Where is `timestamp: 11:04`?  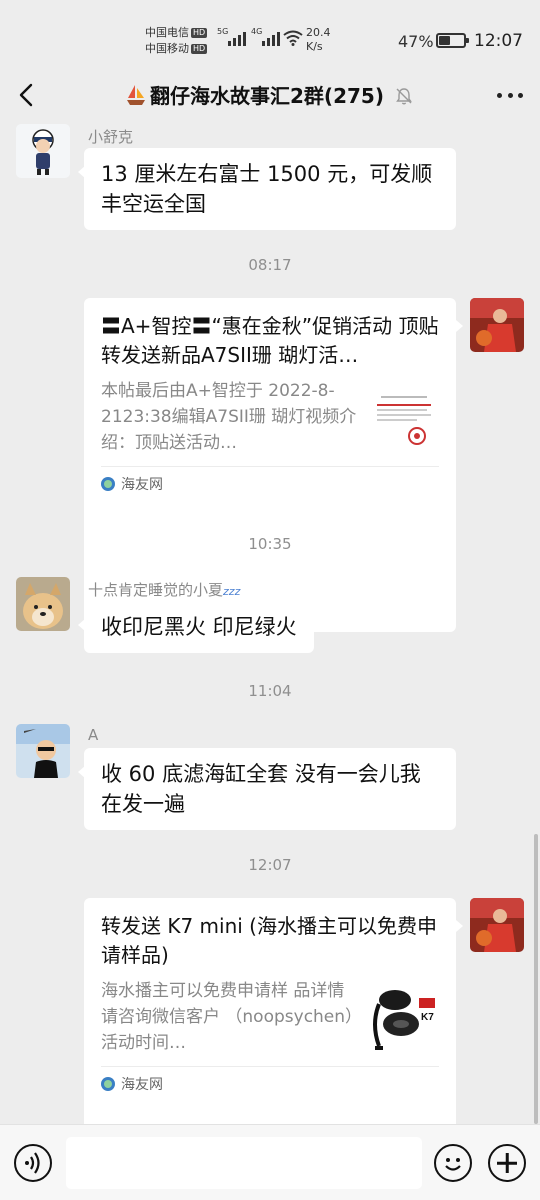
timestamp: 11:04 is located at coordinates (270, 691).